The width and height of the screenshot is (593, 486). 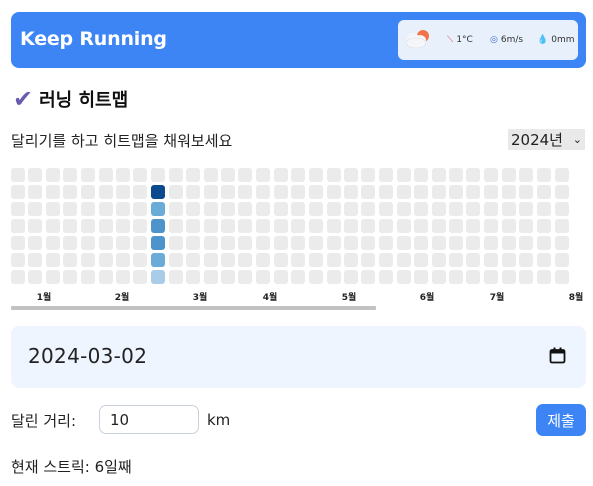 I want to click on submit-button: 제출, so click(x=561, y=420).